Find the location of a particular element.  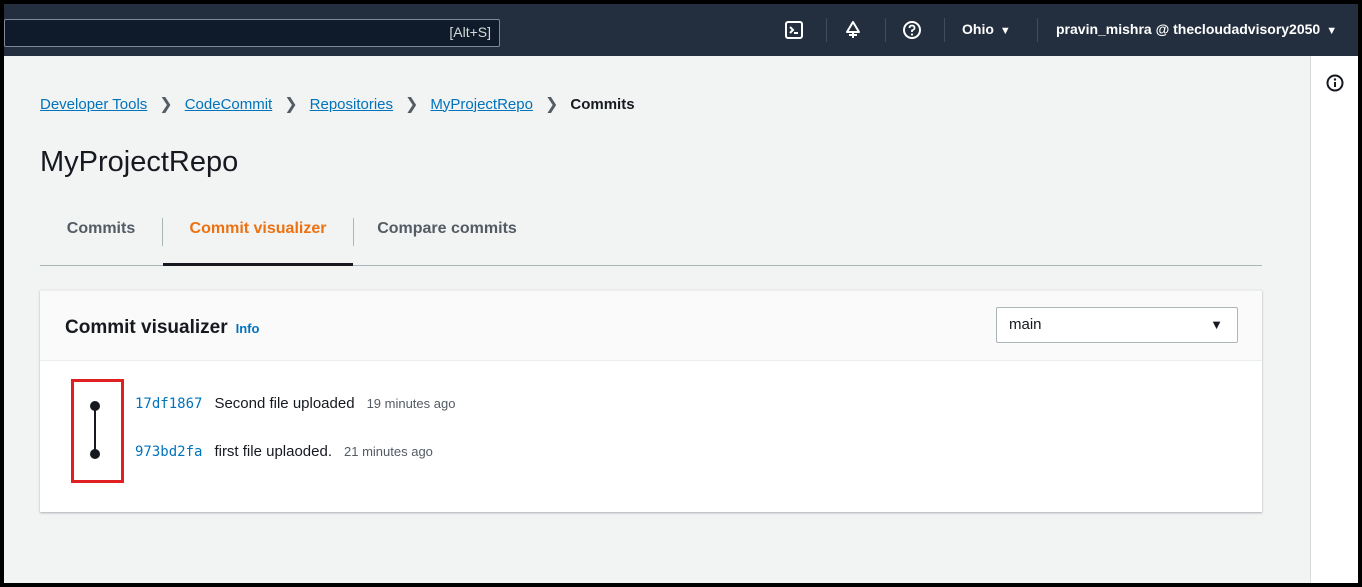

breadcrumb-current: Commits is located at coordinates (602, 104).